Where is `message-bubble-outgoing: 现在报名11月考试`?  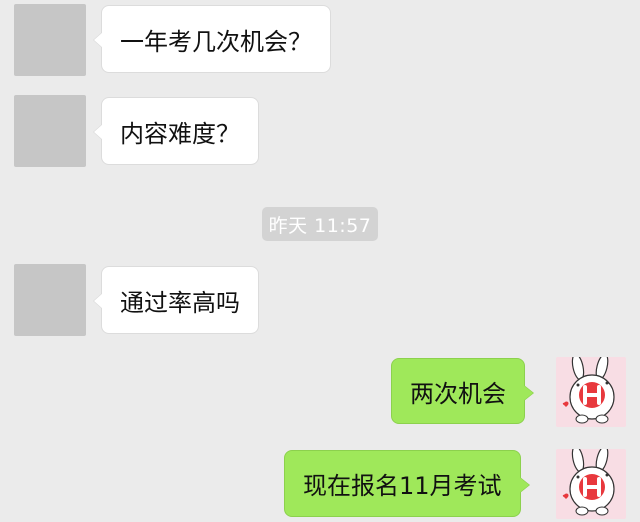
message-bubble-outgoing: 现在报名11月考试 is located at coordinates (407, 483).